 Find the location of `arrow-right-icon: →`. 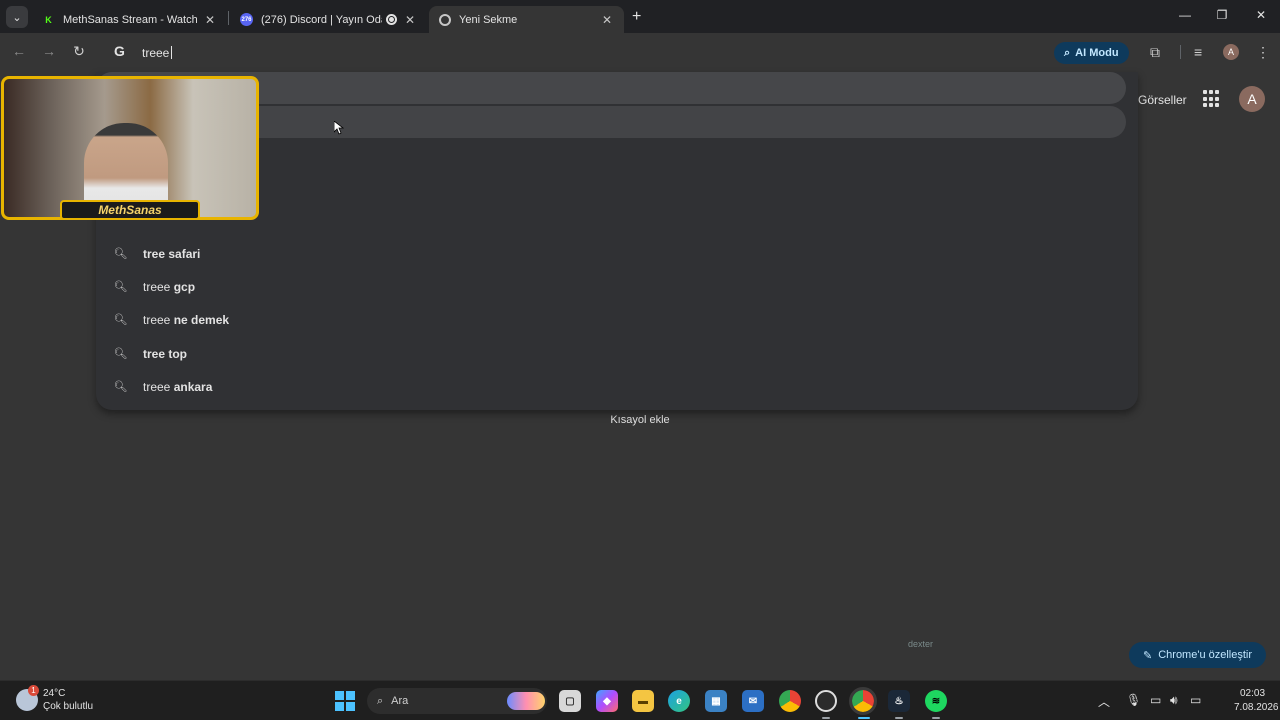

arrow-right-icon: → is located at coordinates (49, 51).